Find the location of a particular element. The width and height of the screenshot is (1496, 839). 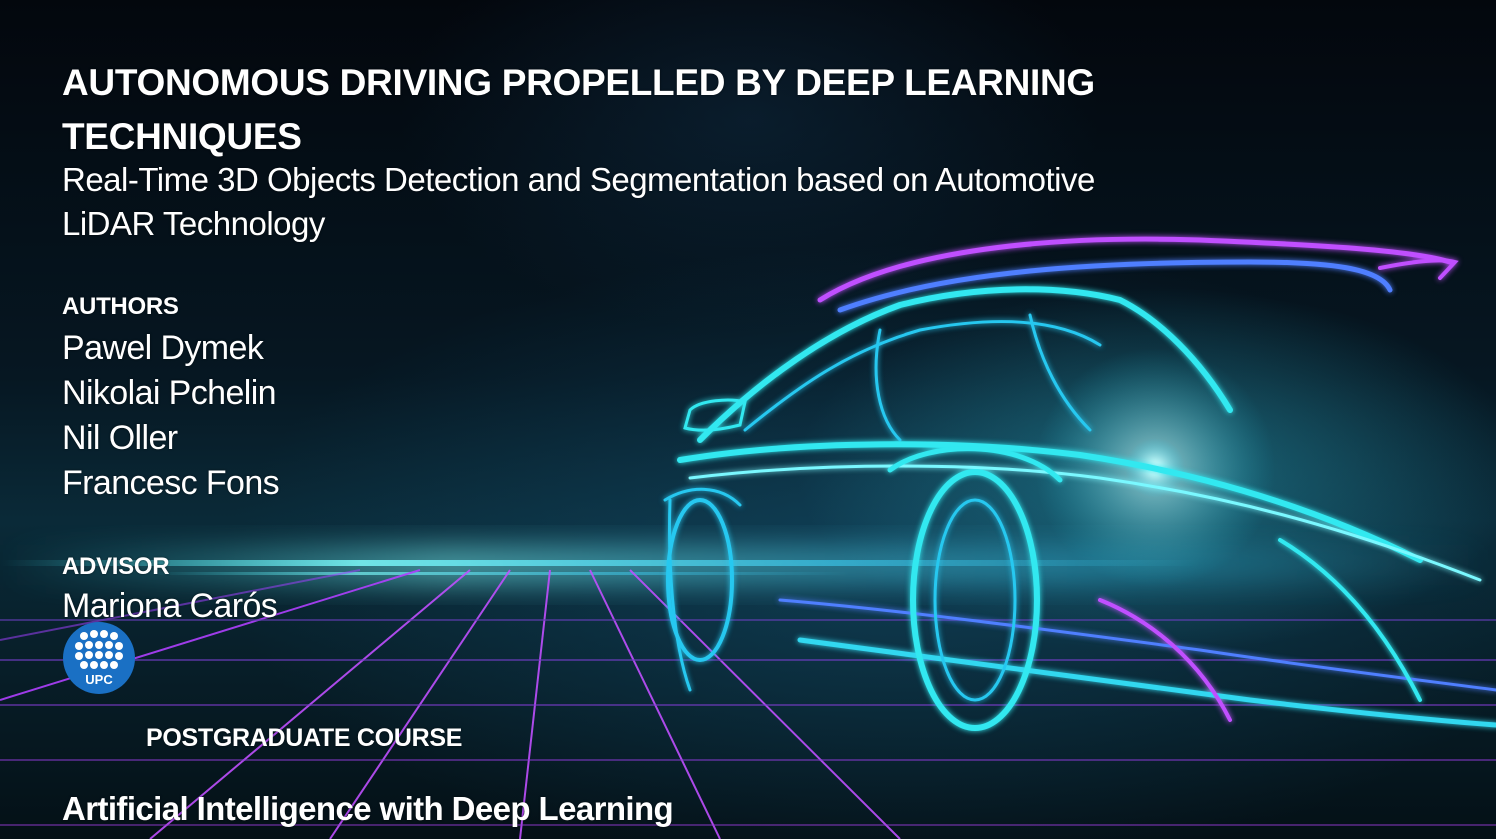

author-name: Nikolai Pchelin is located at coordinates (169, 393).